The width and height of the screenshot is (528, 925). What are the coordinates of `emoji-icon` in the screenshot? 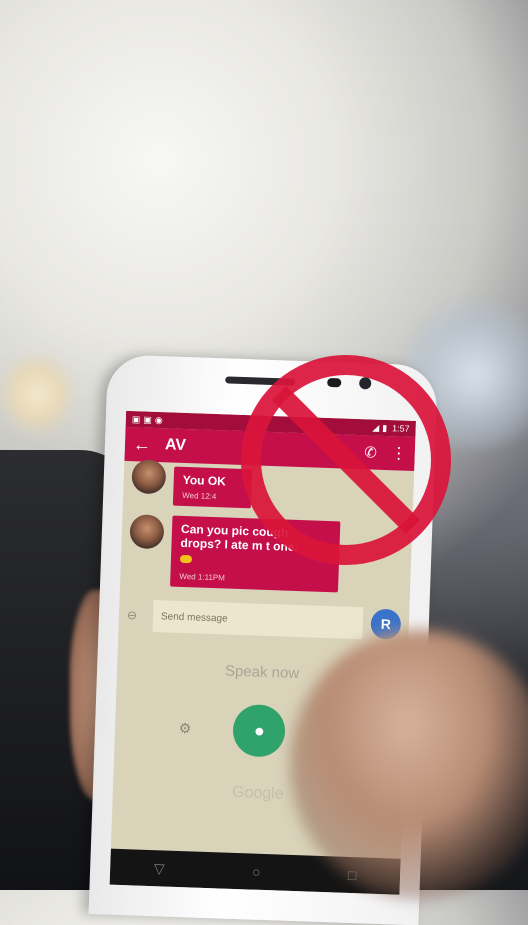 It's located at (186, 559).